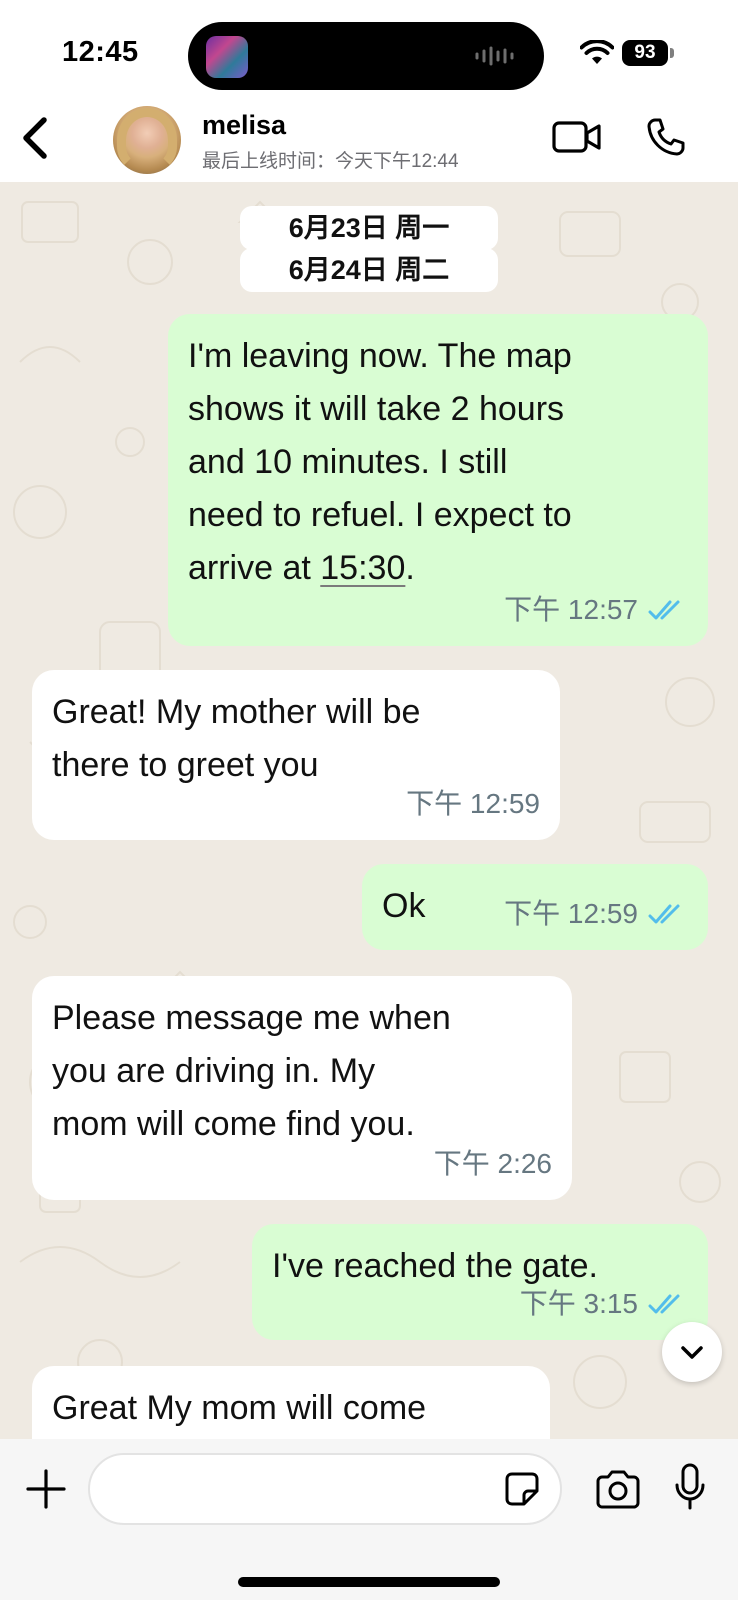 Image resolution: width=738 pixels, height=1600 pixels. I want to click on time-link: 15:30, so click(362, 568).